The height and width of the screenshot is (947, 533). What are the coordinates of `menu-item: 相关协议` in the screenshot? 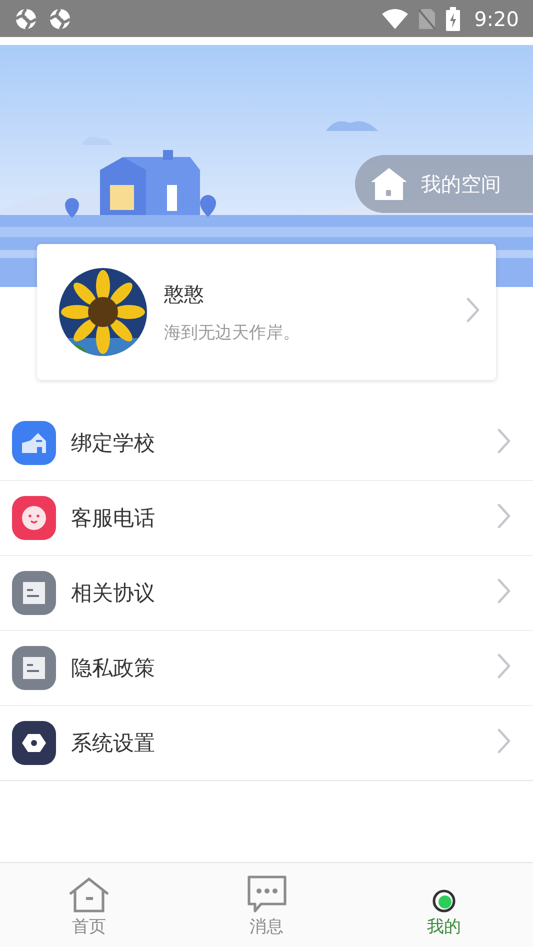 It's located at (266, 593).